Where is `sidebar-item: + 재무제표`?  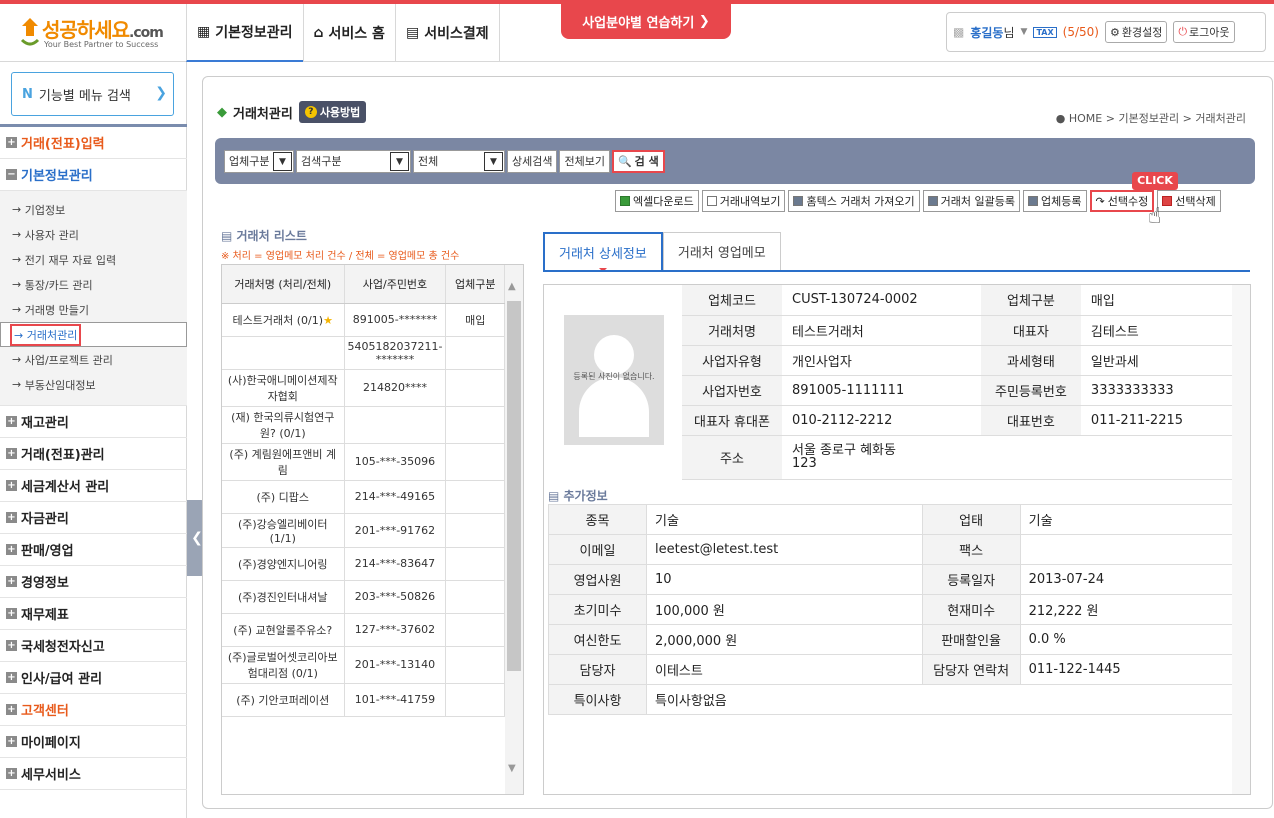 sidebar-item: + 재무제표 is located at coordinates (93, 614).